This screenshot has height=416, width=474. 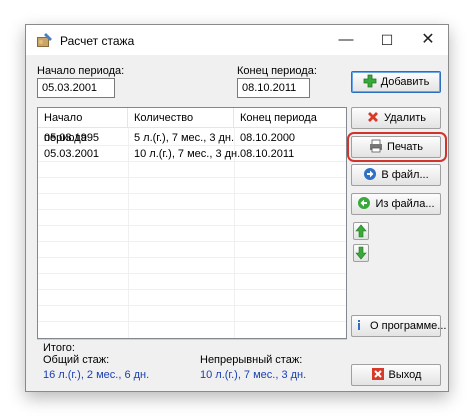 I want to click on delete-x-icon, so click(x=373, y=117).